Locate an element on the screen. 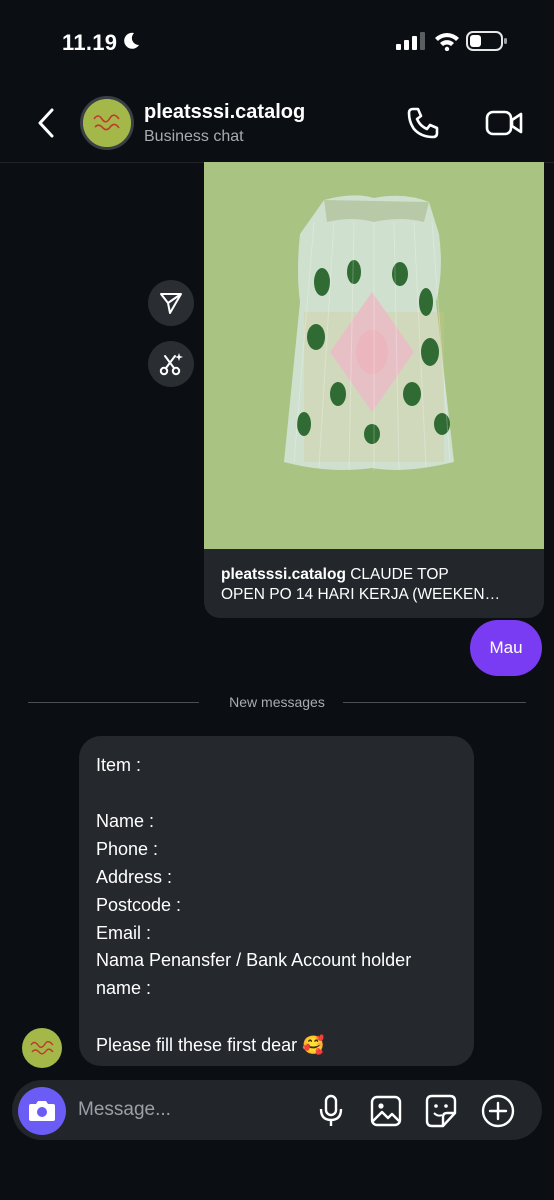  wifi-icon is located at coordinates (447, 42).